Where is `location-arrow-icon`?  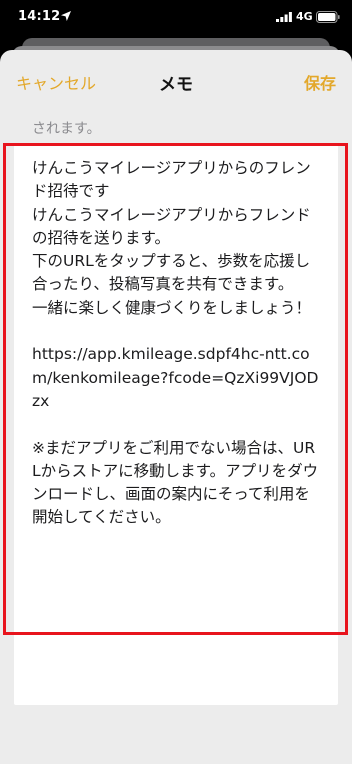
location-arrow-icon is located at coordinates (66, 16).